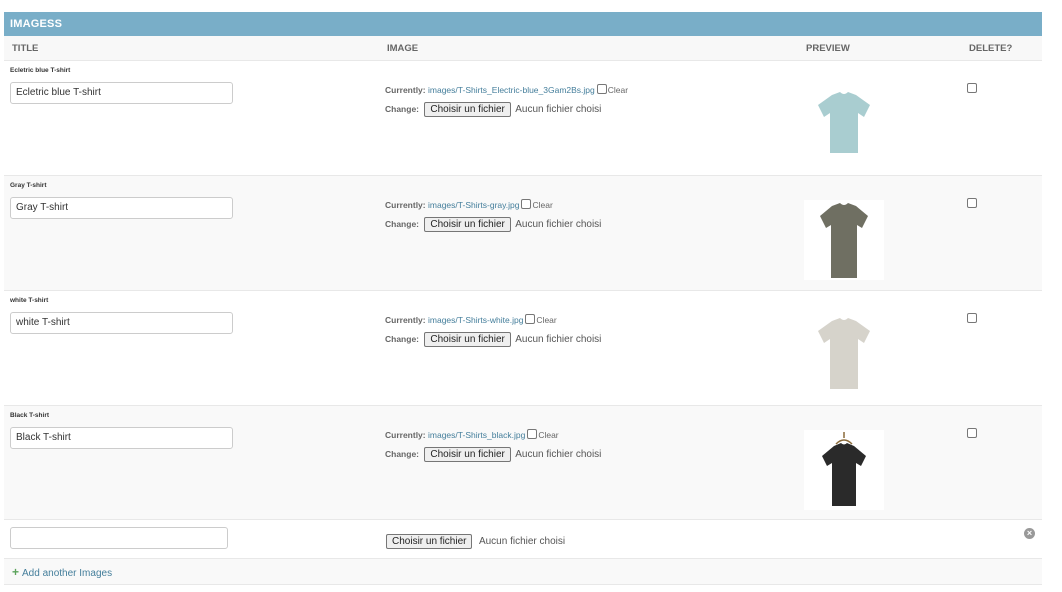 This screenshot has width=1062, height=592. Describe the element at coordinates (121, 208) in the screenshot. I see `title-input: Gray T-shirt` at that location.